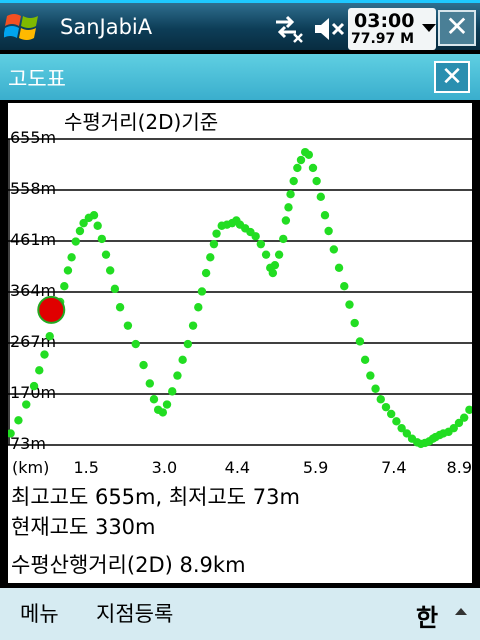 This screenshot has width=480, height=640. I want to click on current-position-marker, so click(51, 309).